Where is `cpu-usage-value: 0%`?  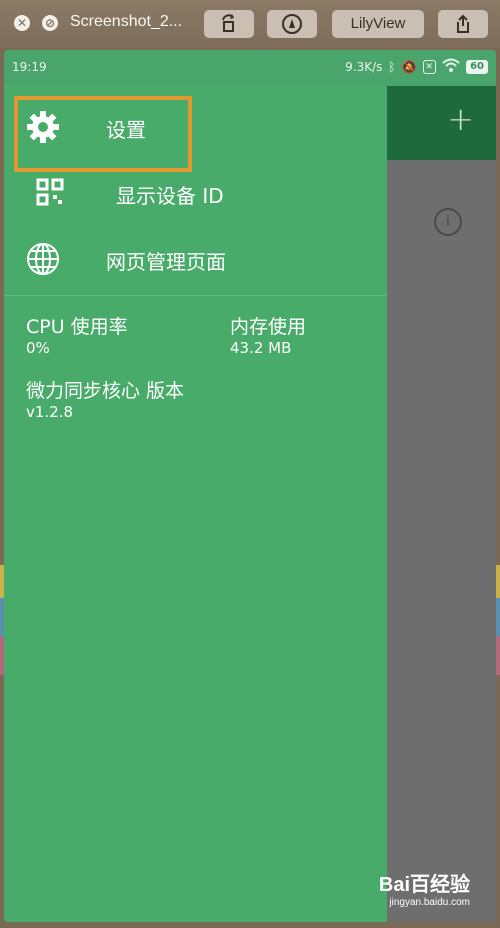
cpu-usage-value: 0% is located at coordinates (38, 348).